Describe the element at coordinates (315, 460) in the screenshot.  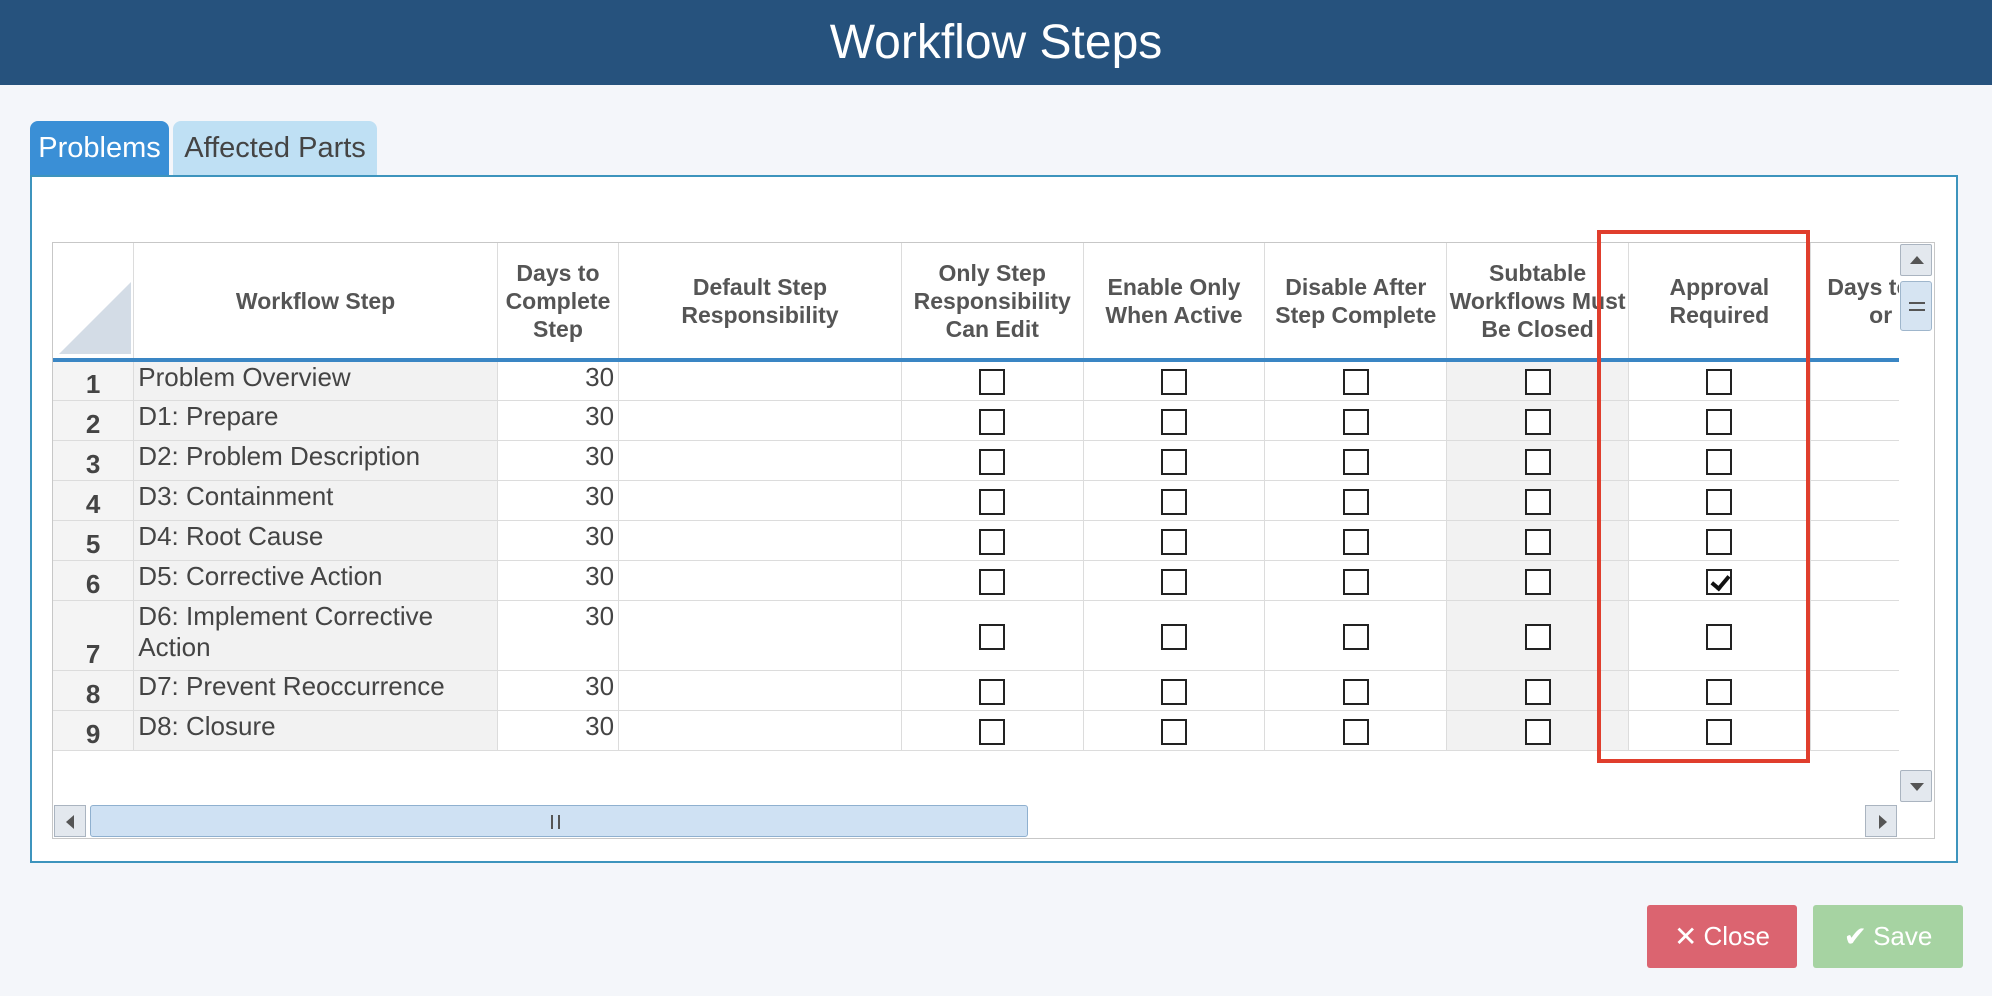
I see `workflow-step-cell: D2: Problem Description` at that location.